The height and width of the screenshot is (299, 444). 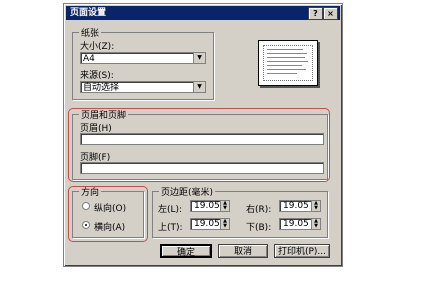 What do you see at coordinates (243, 251) in the screenshot?
I see `cancel-button: 取消` at bounding box center [243, 251].